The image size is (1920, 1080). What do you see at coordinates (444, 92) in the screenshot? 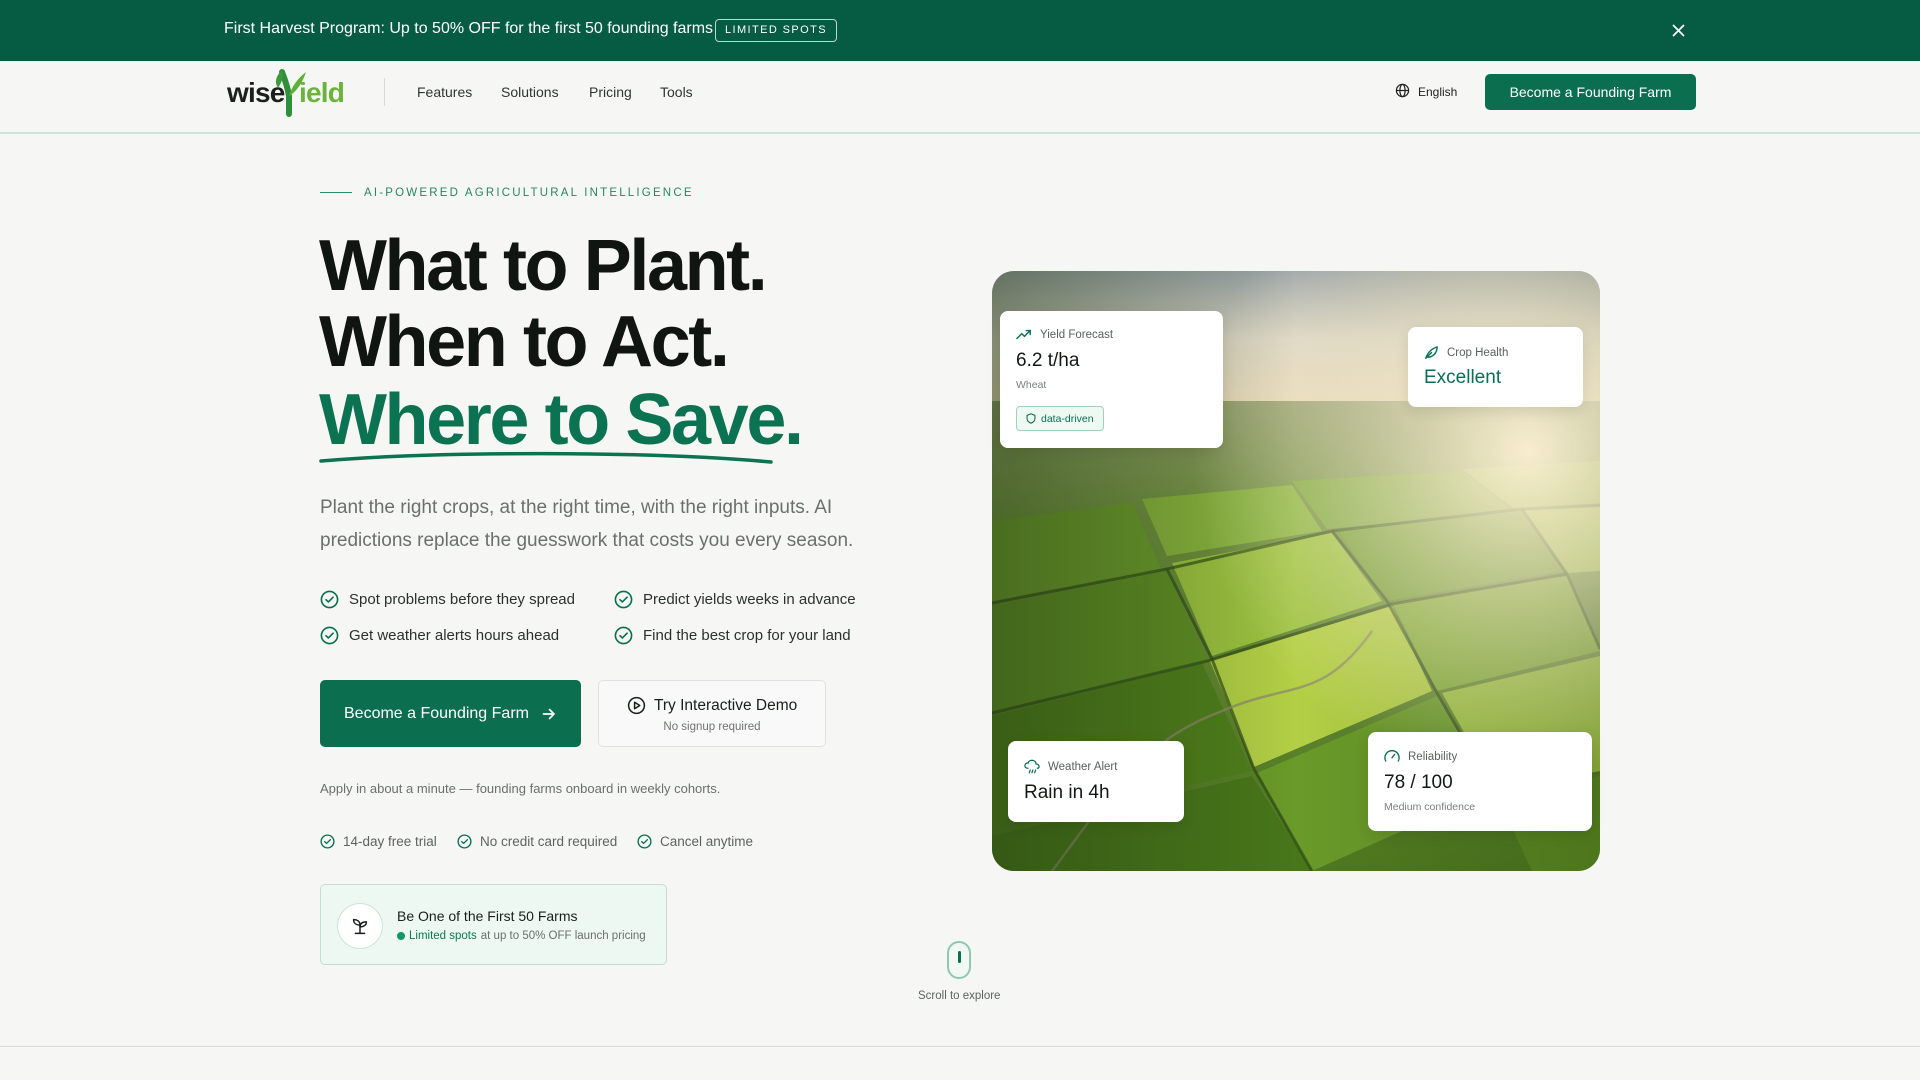
I see `nav-link-features: Features` at bounding box center [444, 92].